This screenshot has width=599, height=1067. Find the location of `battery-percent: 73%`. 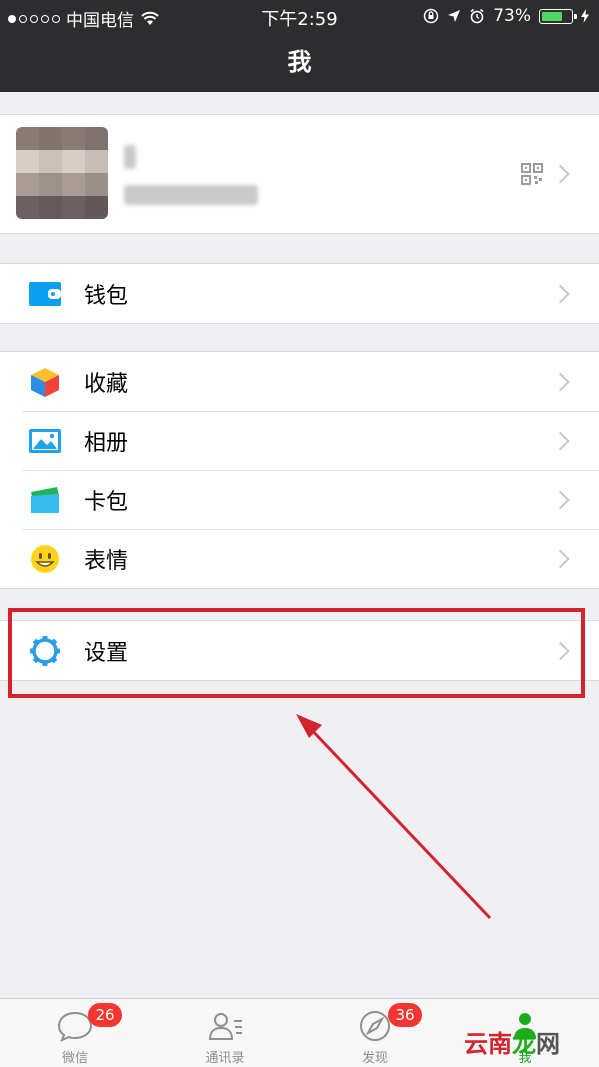

battery-percent: 73% is located at coordinates (512, 16).